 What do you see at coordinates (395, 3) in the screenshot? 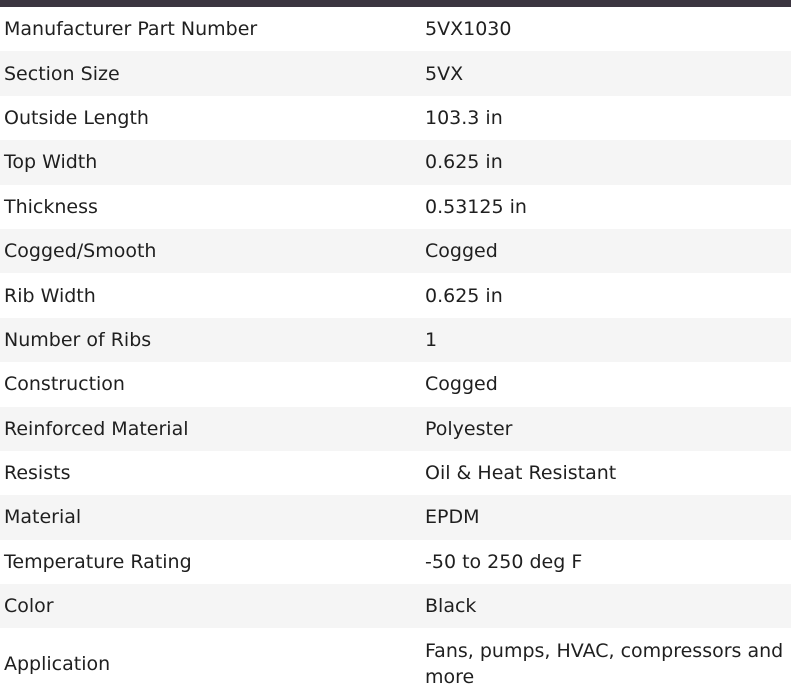
I see `top-bar` at bounding box center [395, 3].